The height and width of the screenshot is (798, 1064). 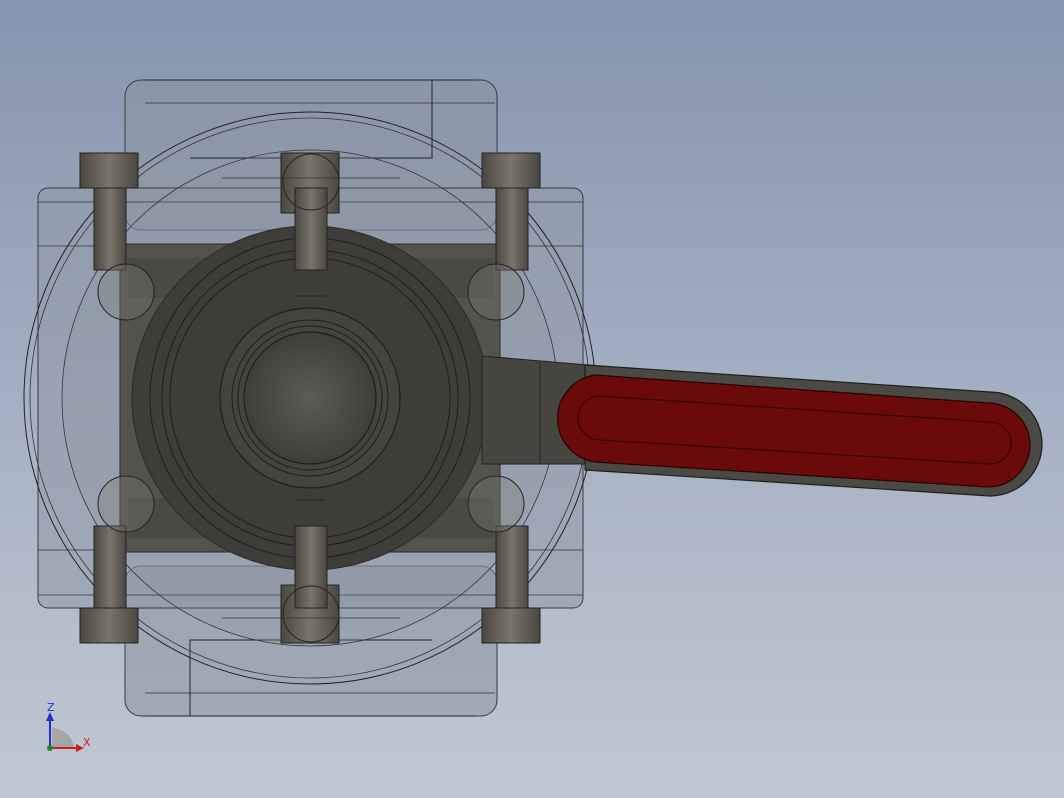 What do you see at coordinates (51, 707) in the screenshot?
I see `z-axis-label: Z` at bounding box center [51, 707].